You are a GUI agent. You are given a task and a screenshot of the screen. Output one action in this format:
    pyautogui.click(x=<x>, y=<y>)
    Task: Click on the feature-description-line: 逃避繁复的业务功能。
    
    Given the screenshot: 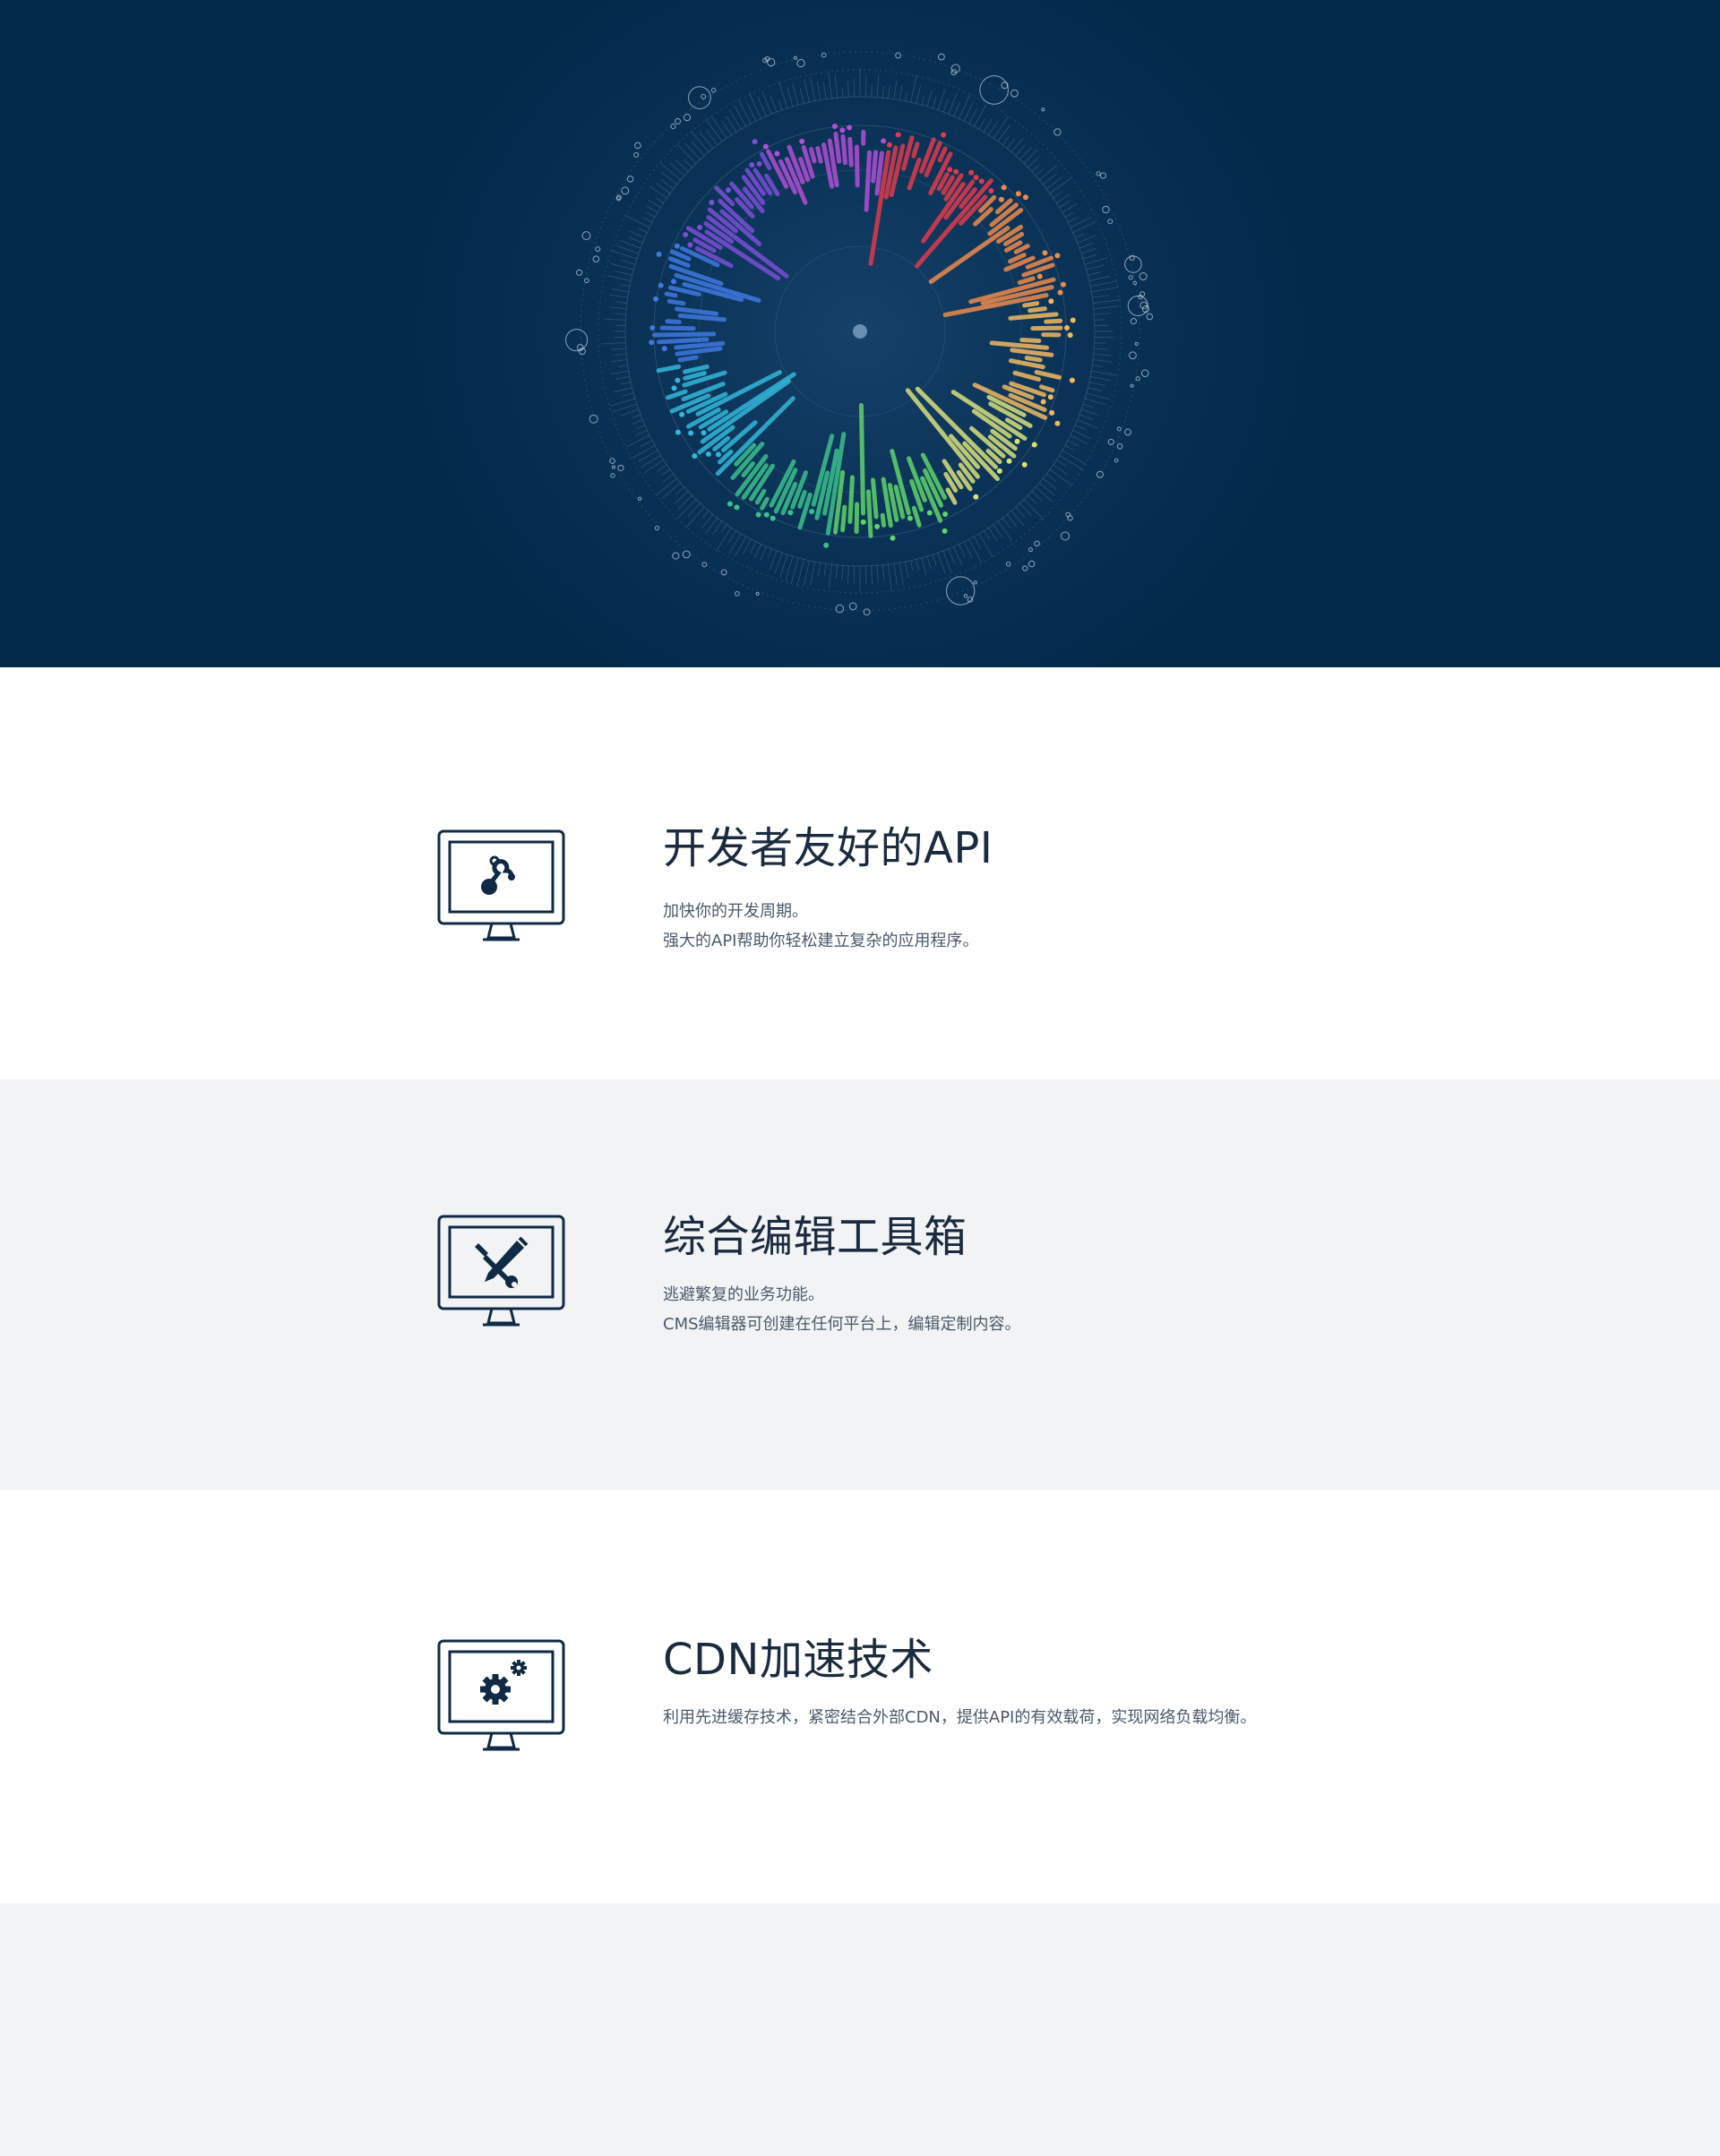 What is the action you would take?
    pyautogui.click(x=743, y=1294)
    